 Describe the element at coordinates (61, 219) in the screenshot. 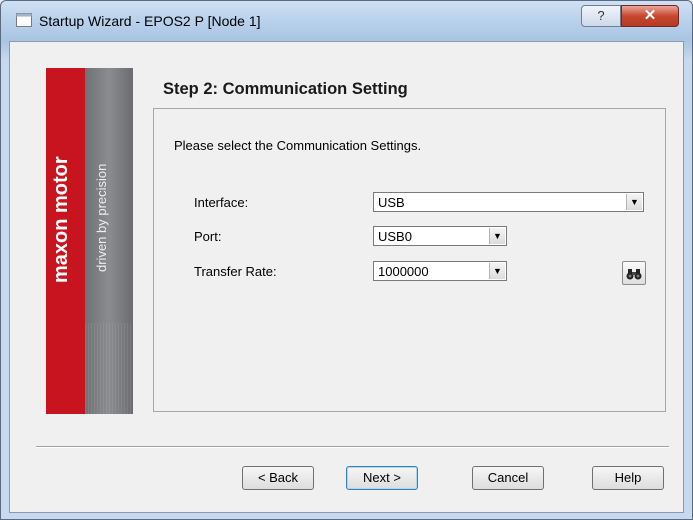

I see `logo-brand-text: maxon motor` at that location.